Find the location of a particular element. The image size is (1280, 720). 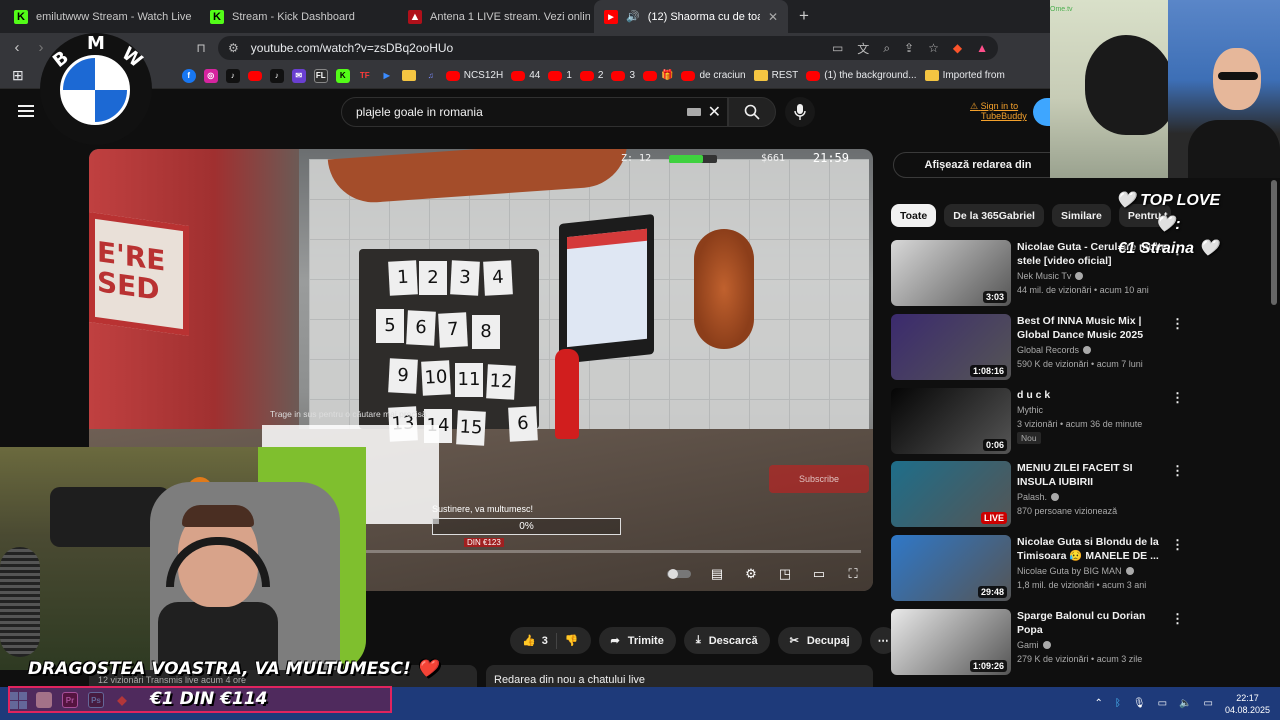

bookmark-item: 3 is located at coordinates (623, 75).